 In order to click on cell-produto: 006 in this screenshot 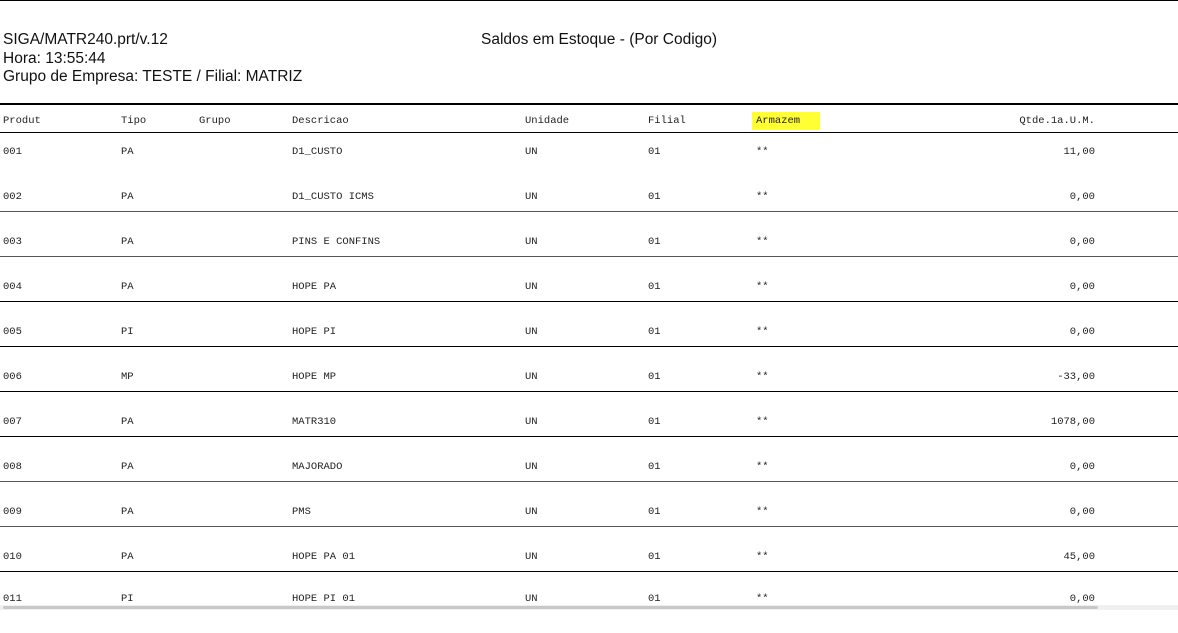, I will do `click(12, 377)`.